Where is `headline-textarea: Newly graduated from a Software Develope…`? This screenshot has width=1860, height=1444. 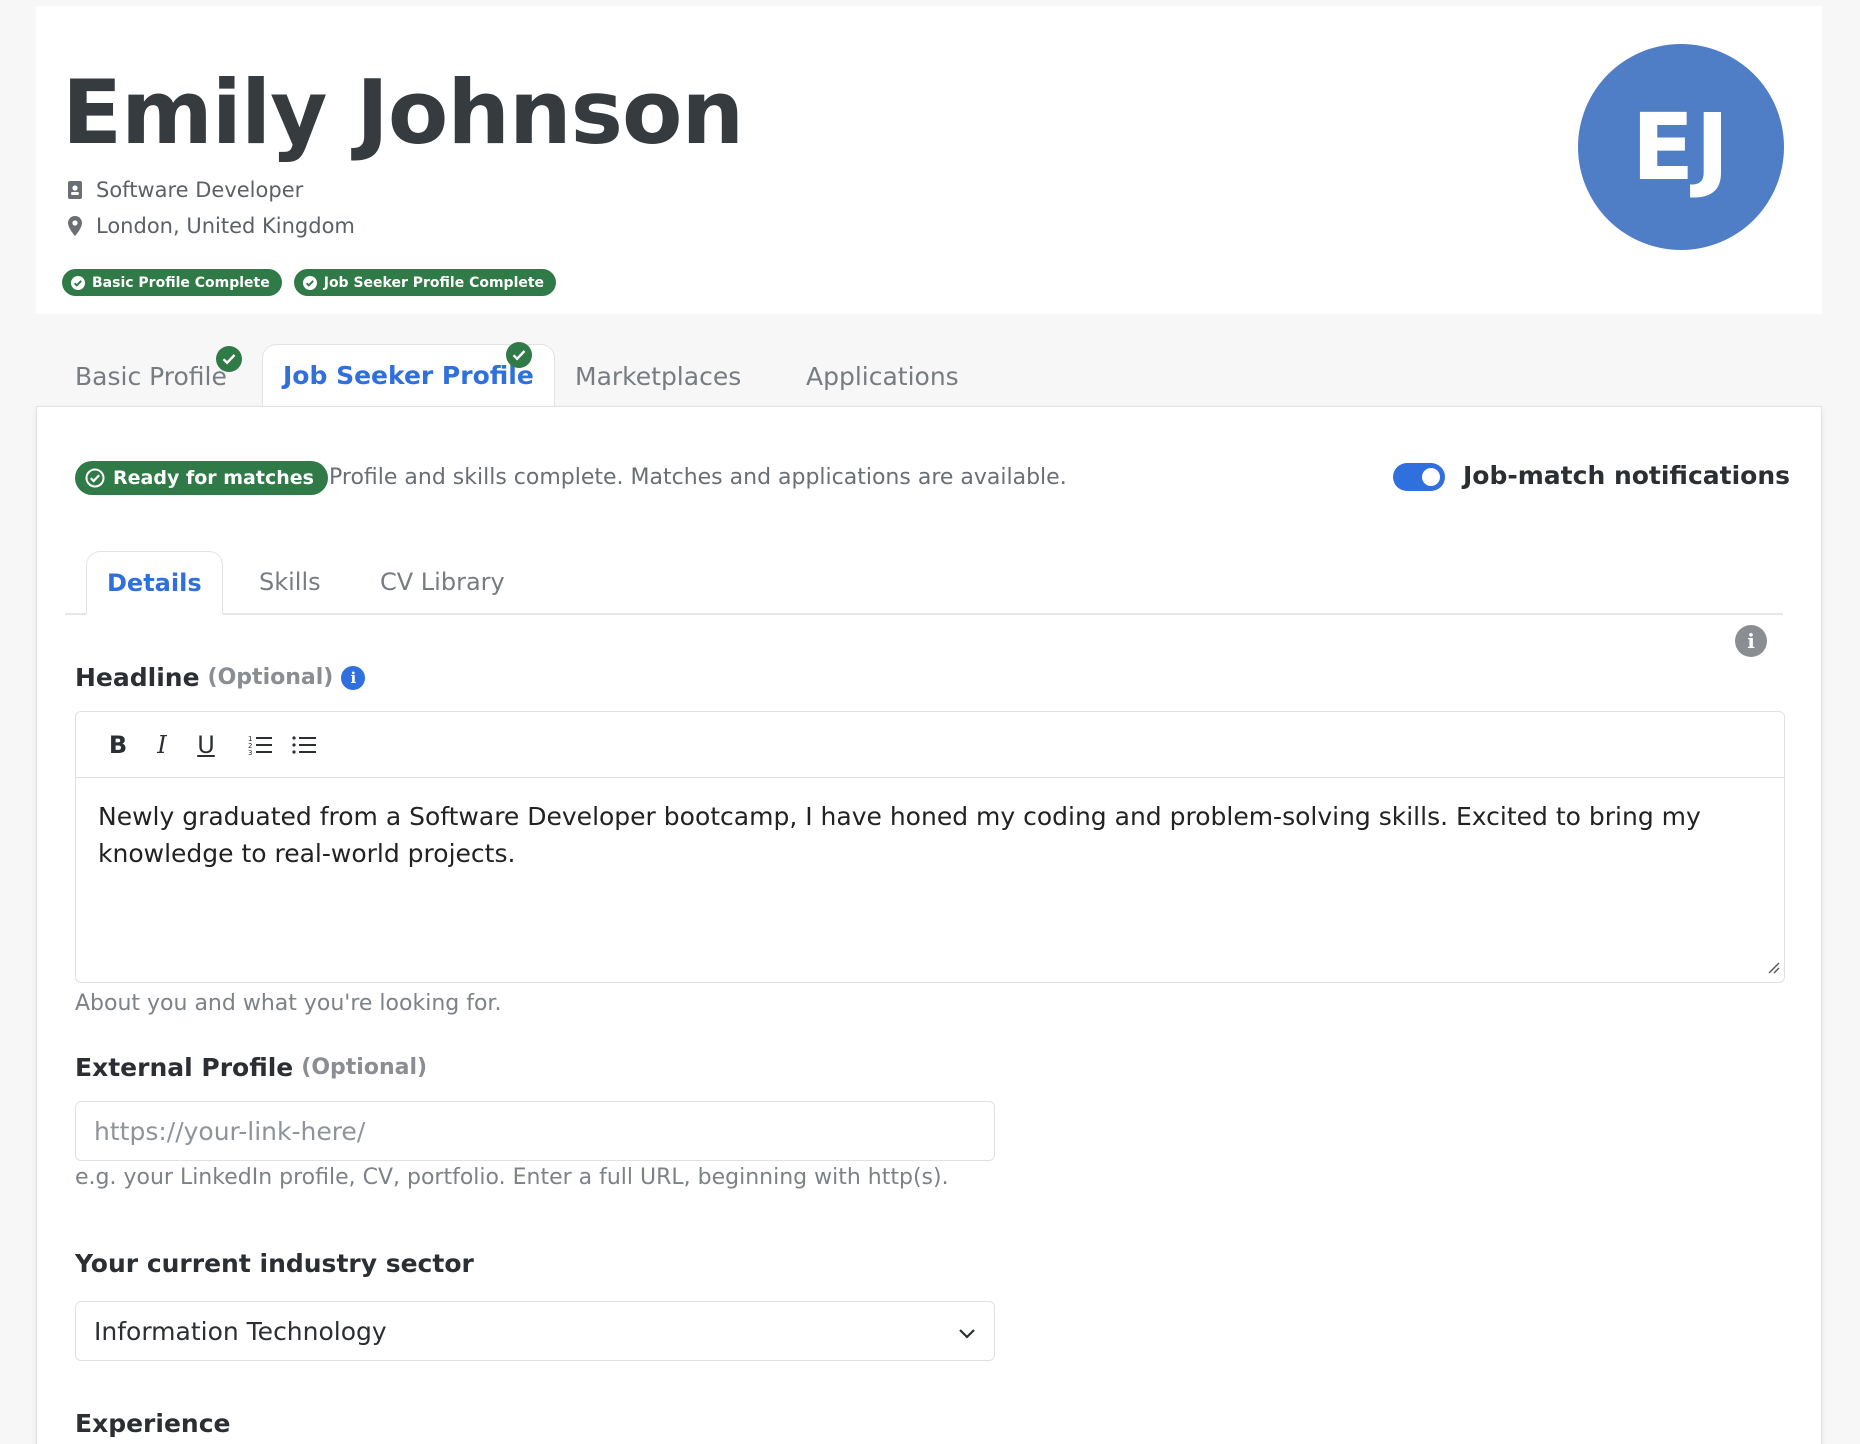 headline-textarea: Newly graduated from a Software Develope… is located at coordinates (930, 835).